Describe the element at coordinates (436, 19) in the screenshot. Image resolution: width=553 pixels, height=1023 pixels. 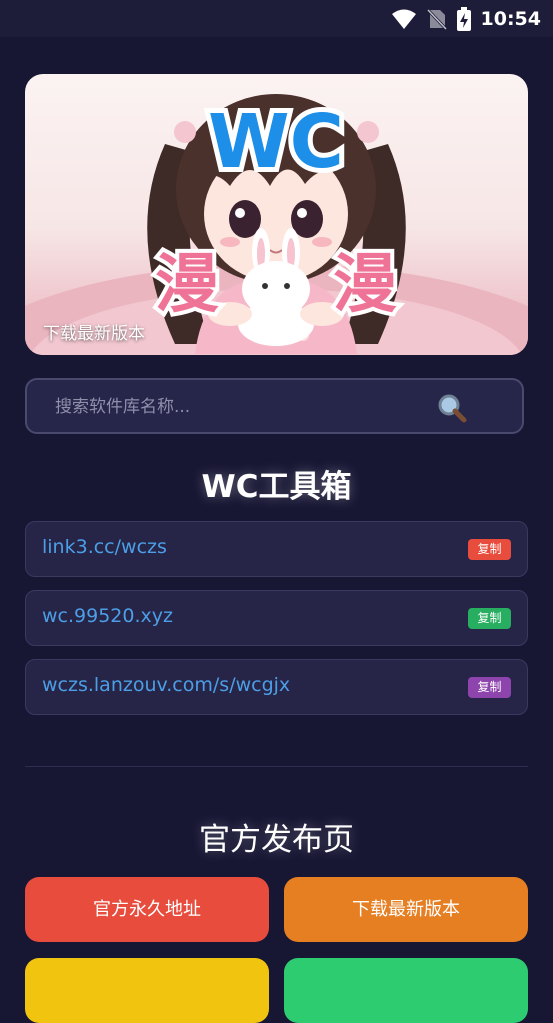
I see `no-sim-icon` at that location.